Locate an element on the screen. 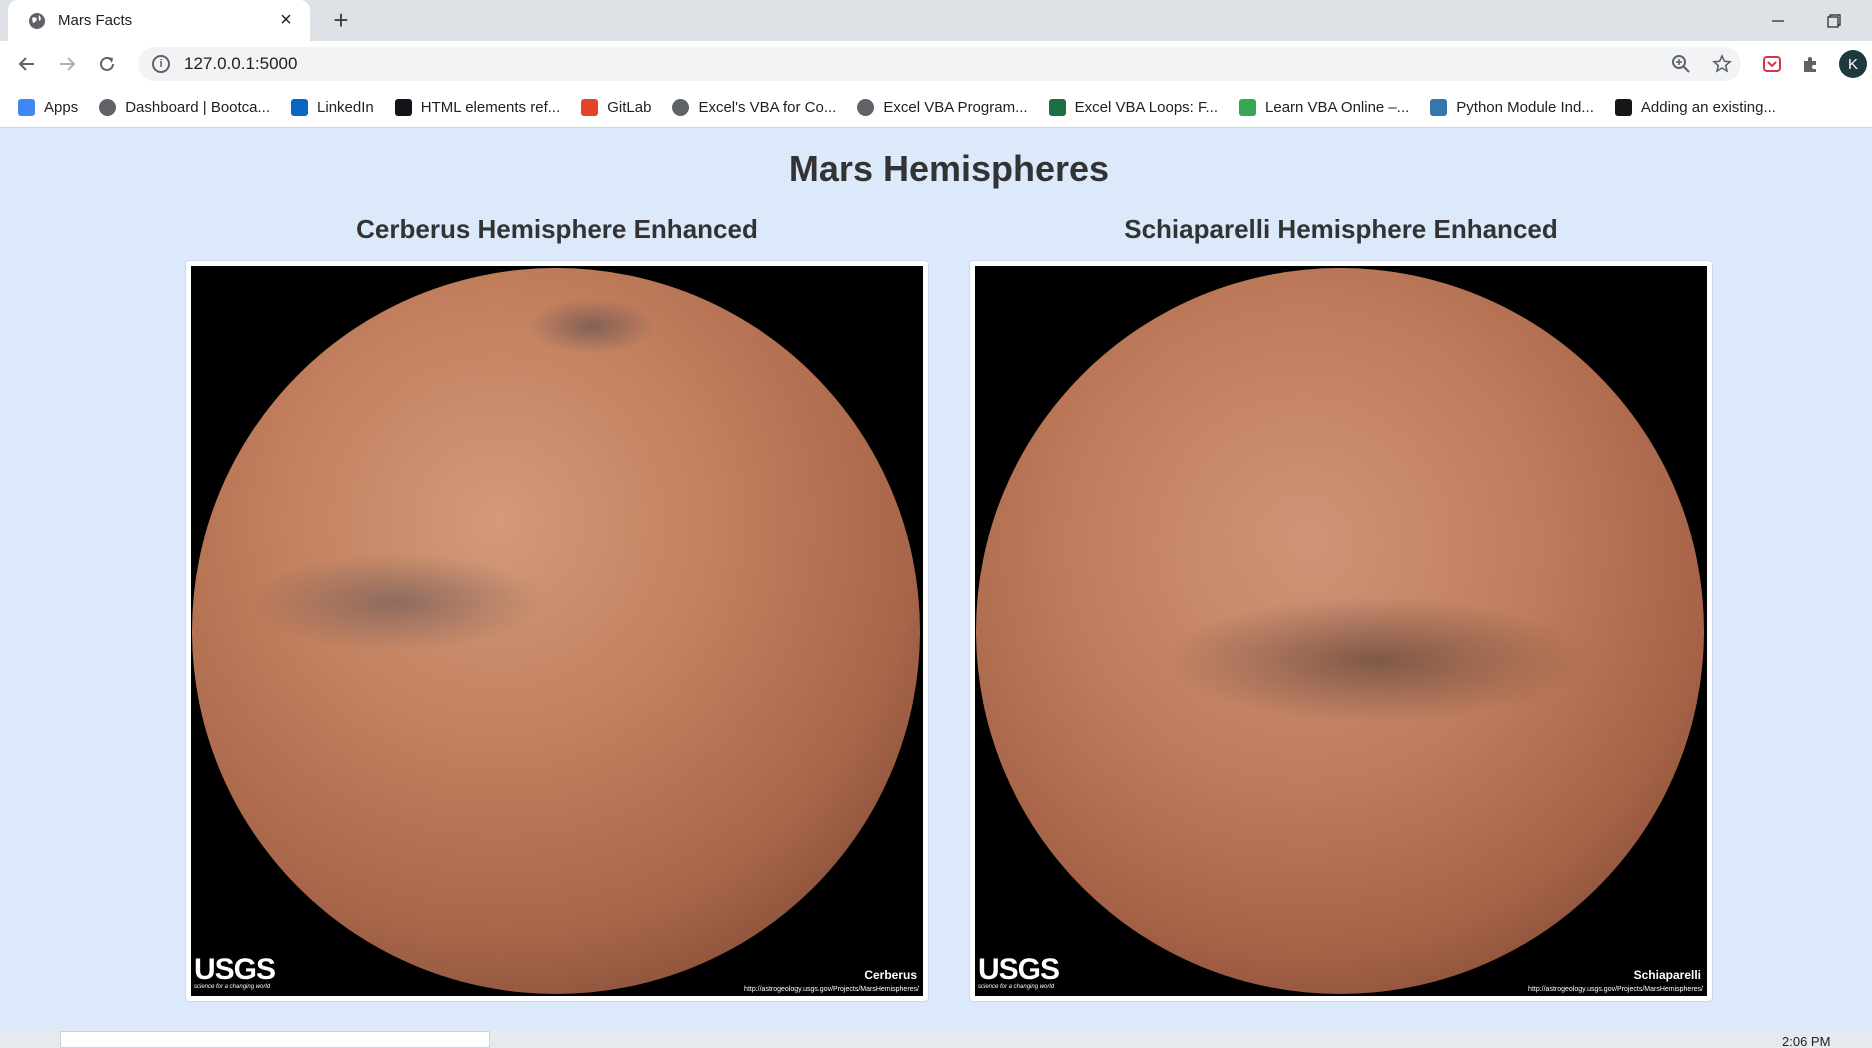 The width and height of the screenshot is (1872, 1048). bookmark-label: GitLab is located at coordinates (629, 107).